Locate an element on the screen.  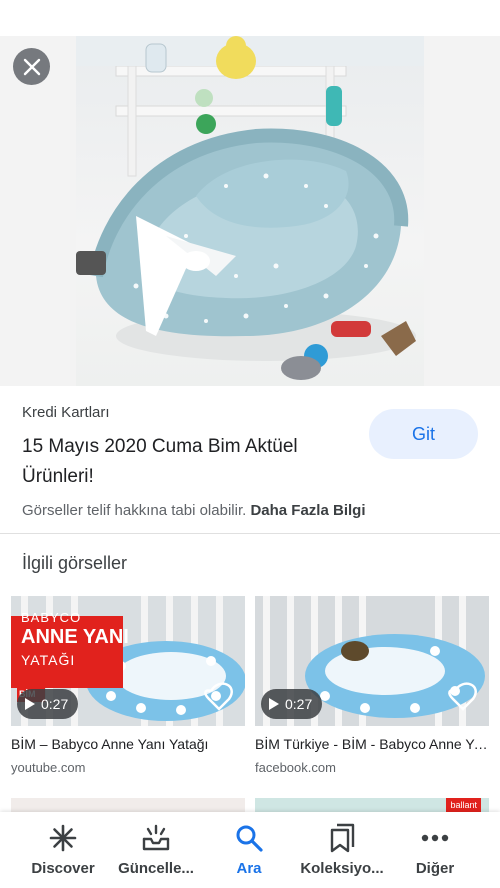
close-icon is located at coordinates (31, 66).